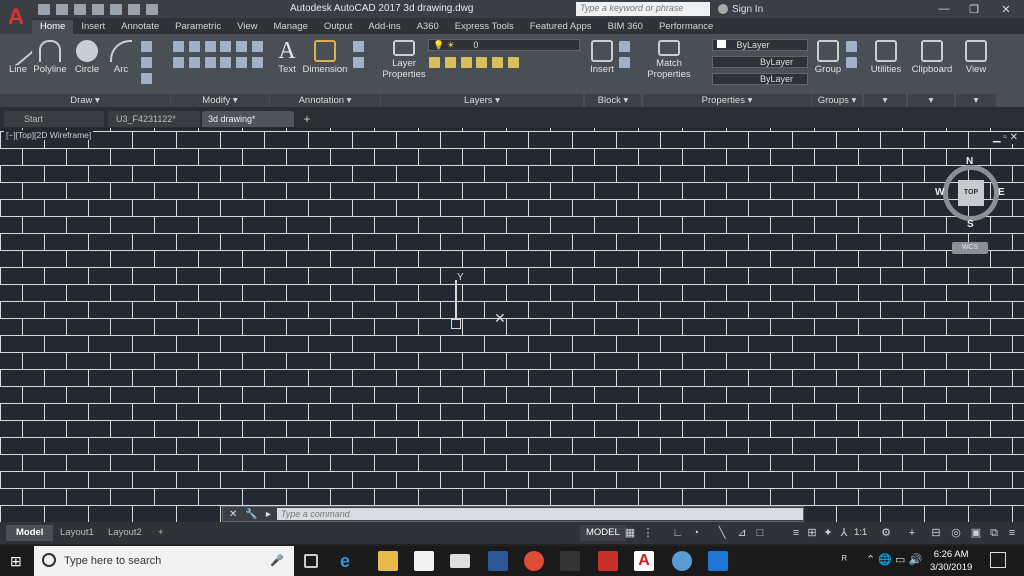 Image resolution: width=1024 pixels, height=576 pixels. Describe the element at coordinates (291, 27) in the screenshot. I see `tab-manage: Manage` at that location.